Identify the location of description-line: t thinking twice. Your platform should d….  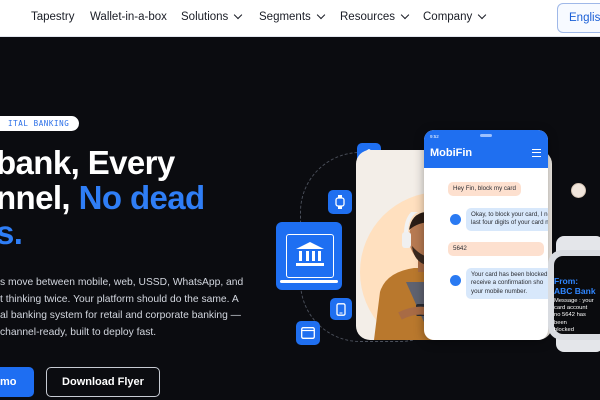
(119, 299).